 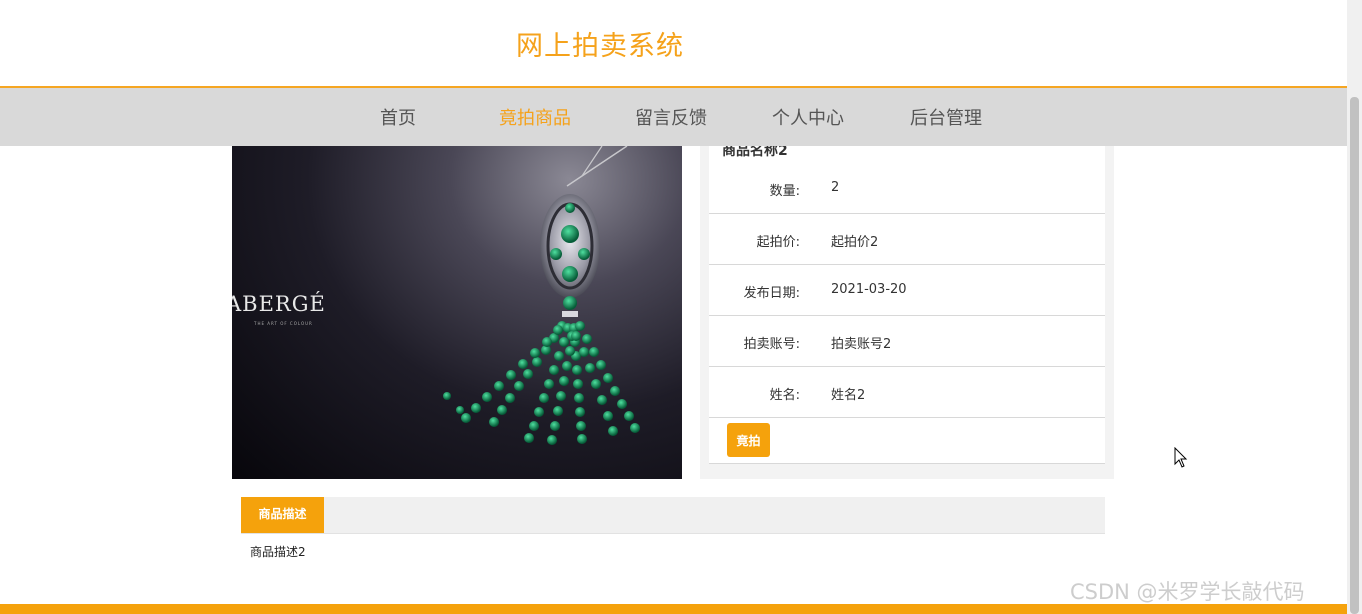 What do you see at coordinates (673, 515) in the screenshot?
I see `description-tabs: 商品描述` at bounding box center [673, 515].